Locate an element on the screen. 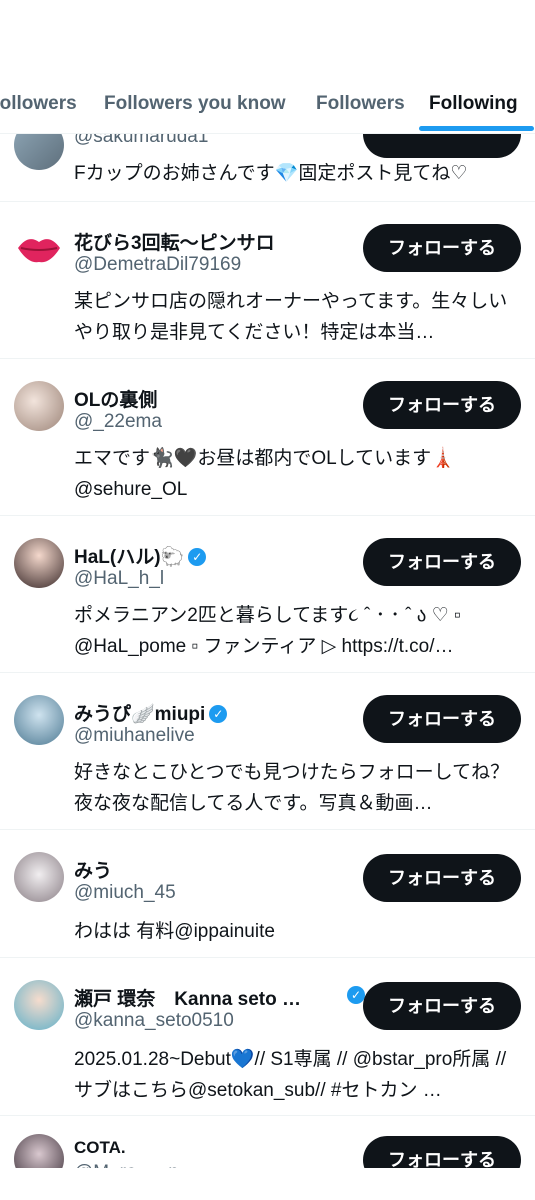 The width and height of the screenshot is (535, 1200). tab-following: Following is located at coordinates (473, 103).